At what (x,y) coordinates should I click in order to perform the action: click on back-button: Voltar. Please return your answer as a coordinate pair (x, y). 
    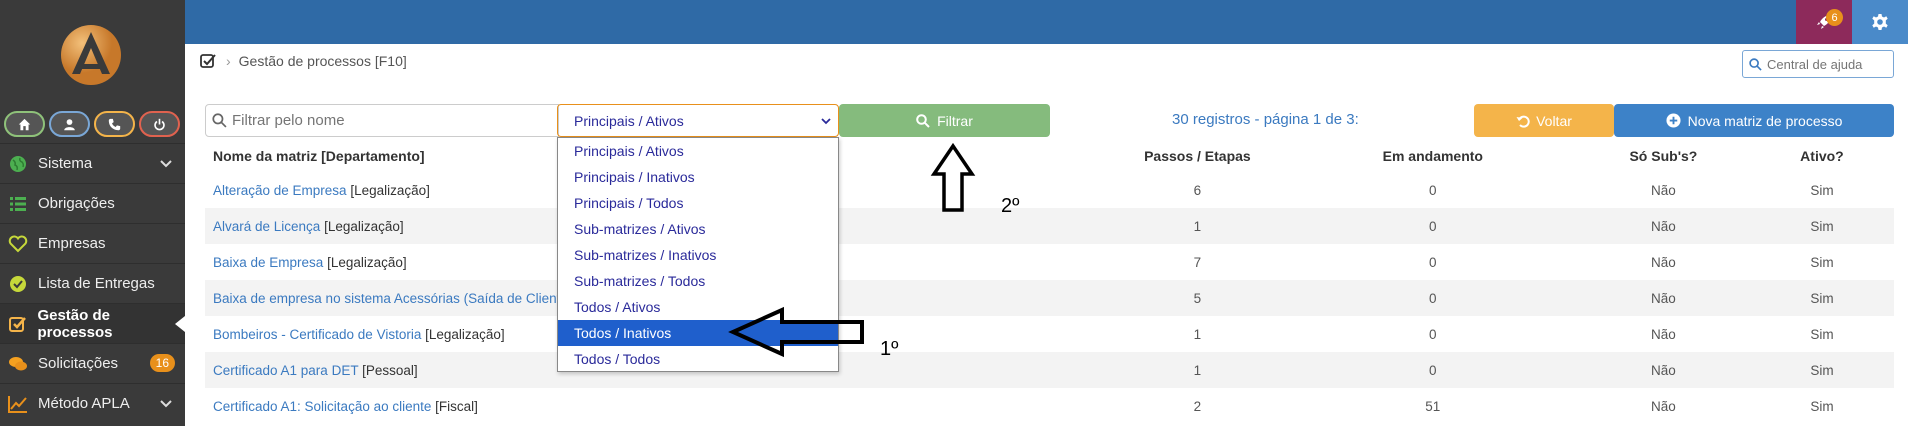
    Looking at the image, I should click on (1544, 120).